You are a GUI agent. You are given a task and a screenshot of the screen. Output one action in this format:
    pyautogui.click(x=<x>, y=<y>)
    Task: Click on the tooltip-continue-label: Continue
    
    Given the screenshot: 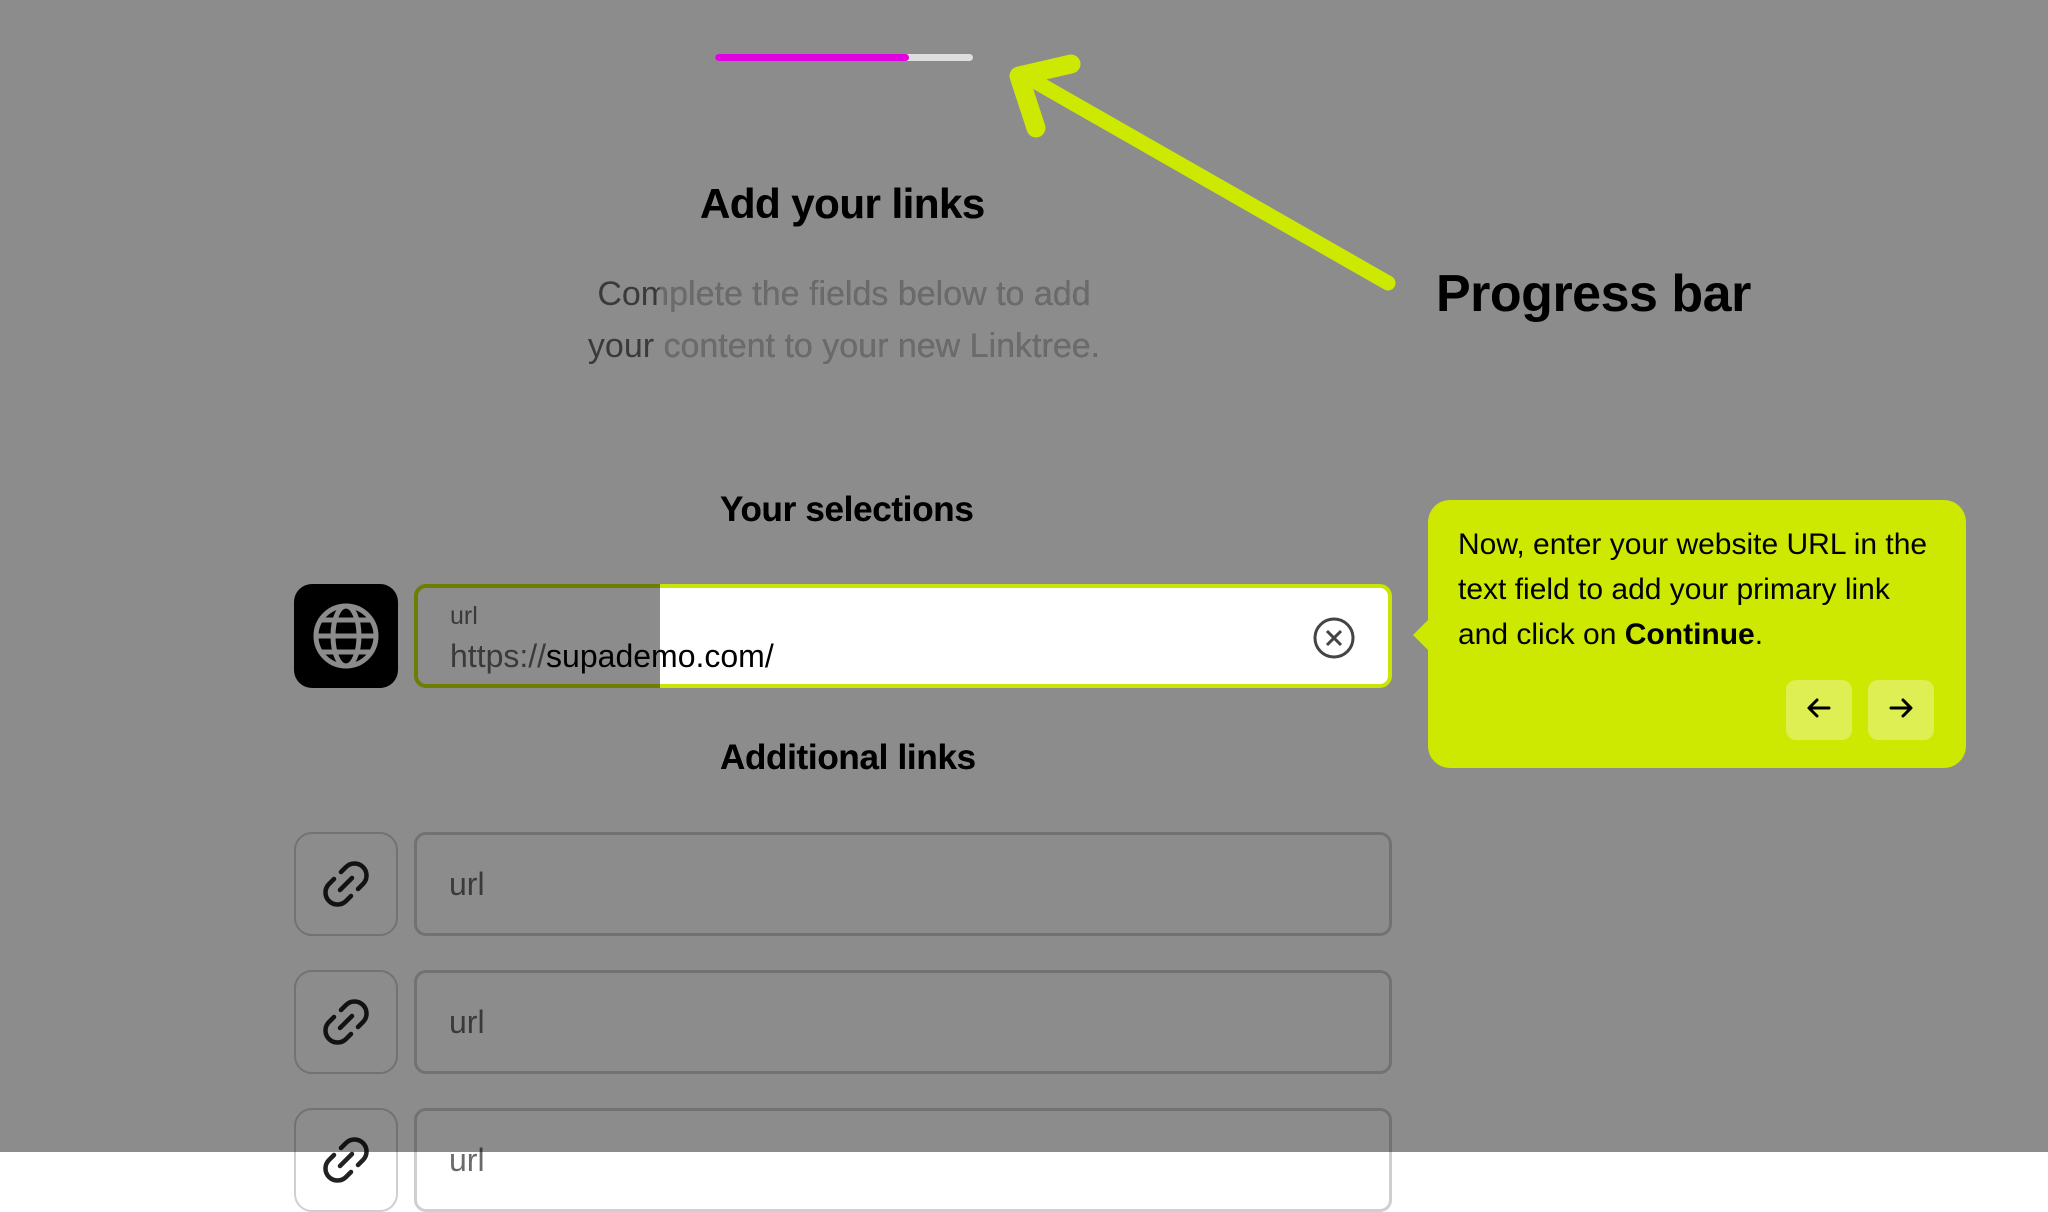 What is the action you would take?
    pyautogui.click(x=1689, y=634)
    